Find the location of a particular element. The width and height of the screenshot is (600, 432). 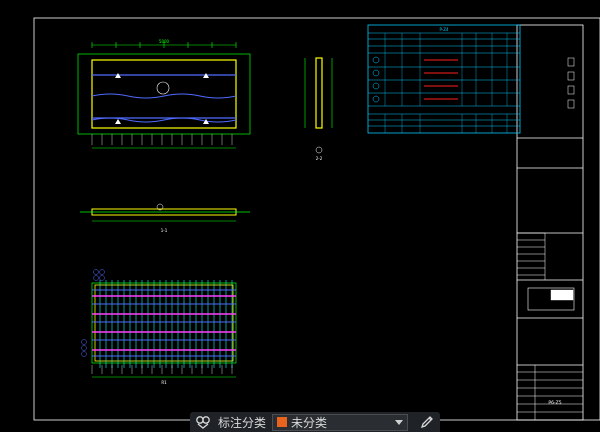

title-block is located at coordinates (550, 222).